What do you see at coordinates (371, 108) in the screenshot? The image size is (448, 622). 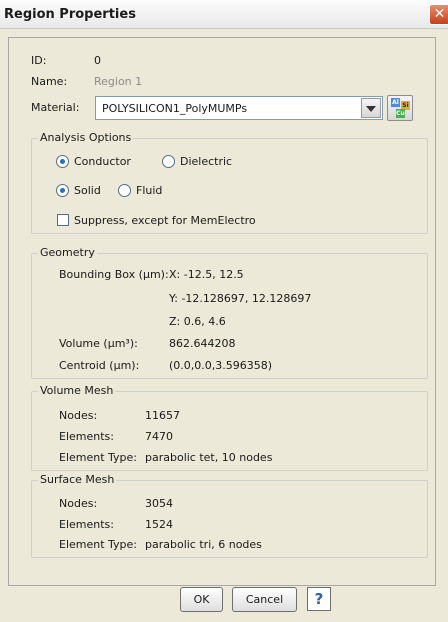 I see `chevron-down-icon` at bounding box center [371, 108].